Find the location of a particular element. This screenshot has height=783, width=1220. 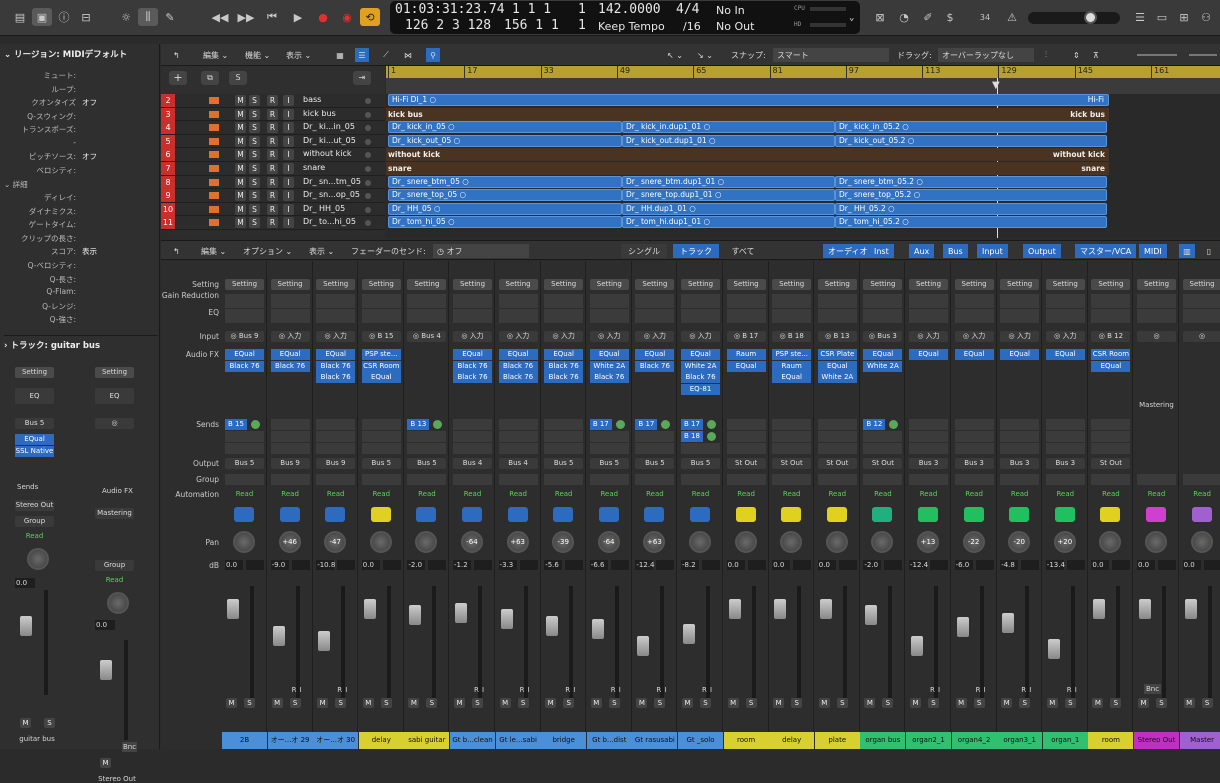

inspector-detail-param: Q-レンジ: is located at coordinates (79, 307).